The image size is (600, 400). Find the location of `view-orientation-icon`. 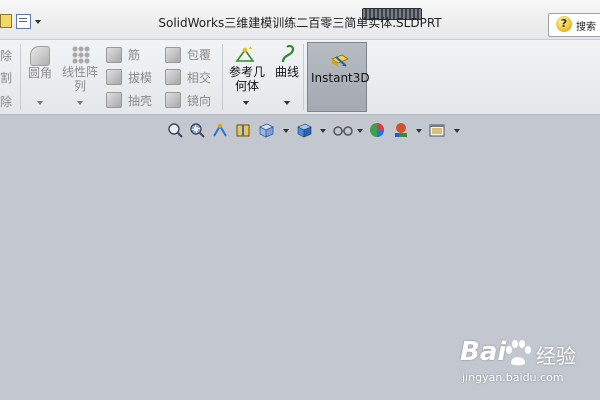

view-orientation-icon is located at coordinates (266, 130).